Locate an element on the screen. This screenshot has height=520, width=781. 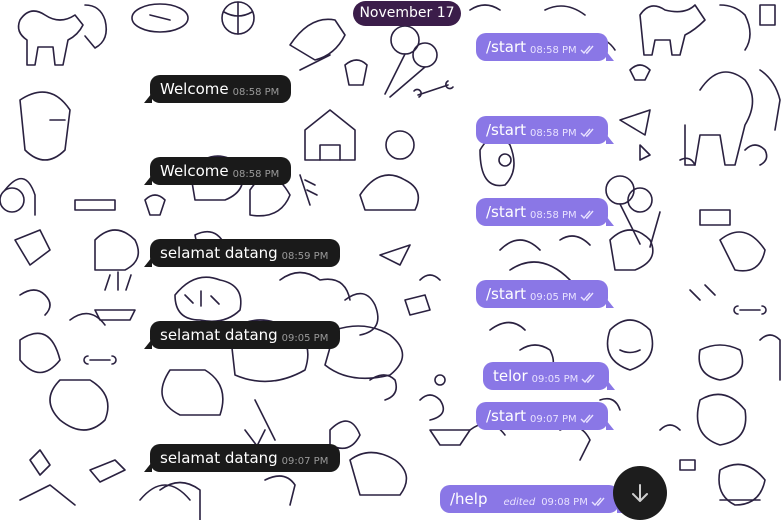
outgoing-message: telor 09:05 PM is located at coordinates (549, 376).